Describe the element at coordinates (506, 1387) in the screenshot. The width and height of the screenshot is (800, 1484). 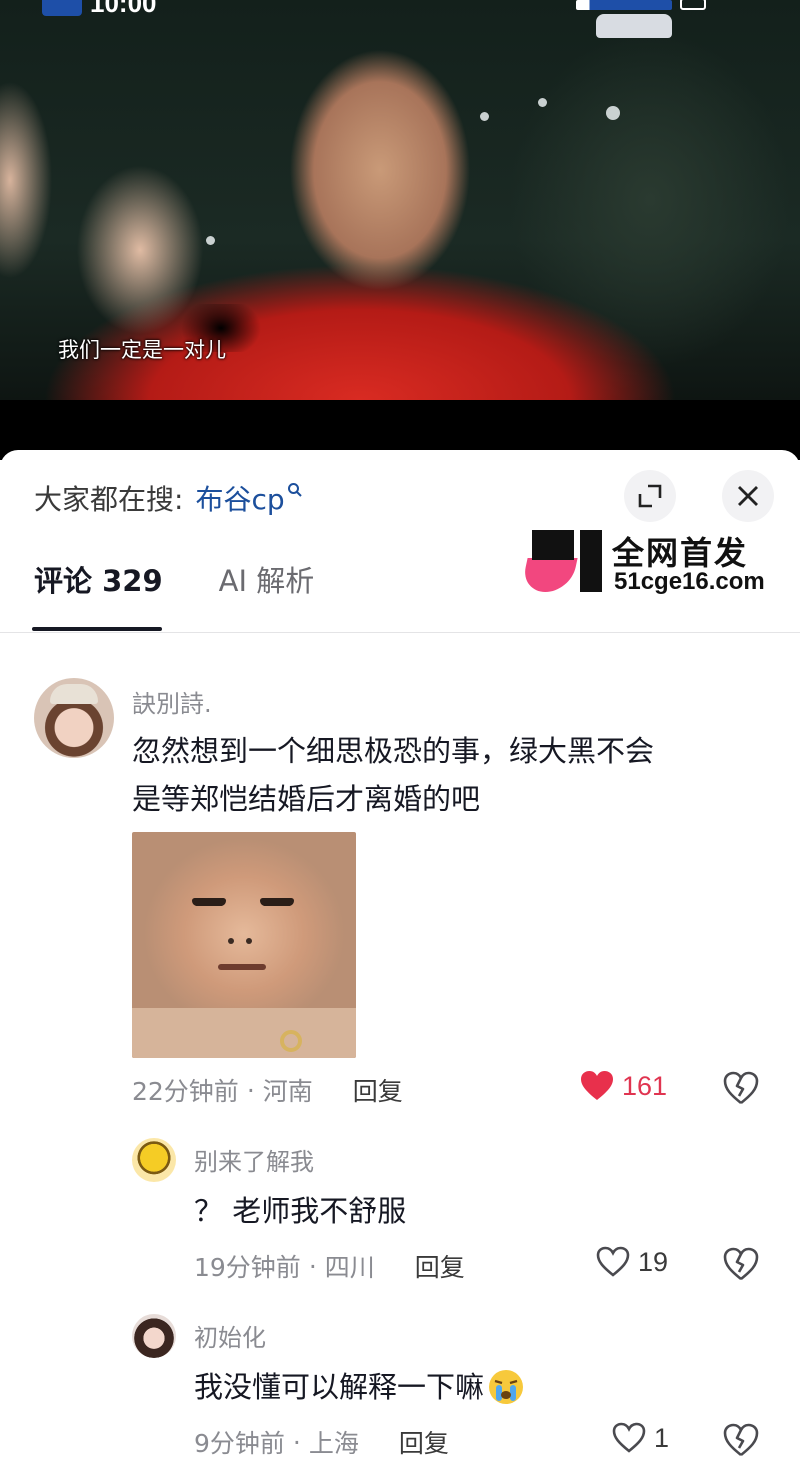
I see `crying-emoji-icon` at that location.